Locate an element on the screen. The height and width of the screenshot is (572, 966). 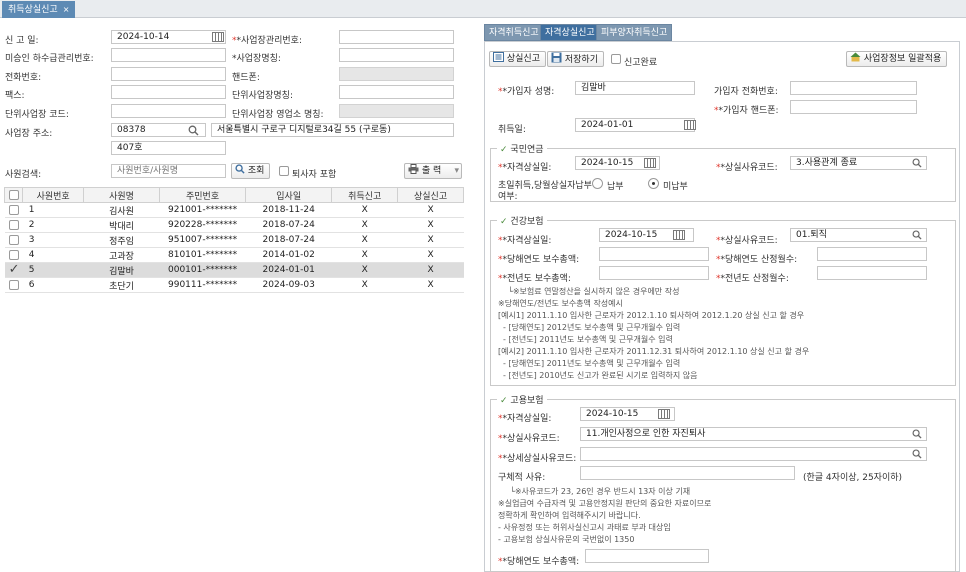
cell-name: 고과장 is located at coordinates (121, 255).